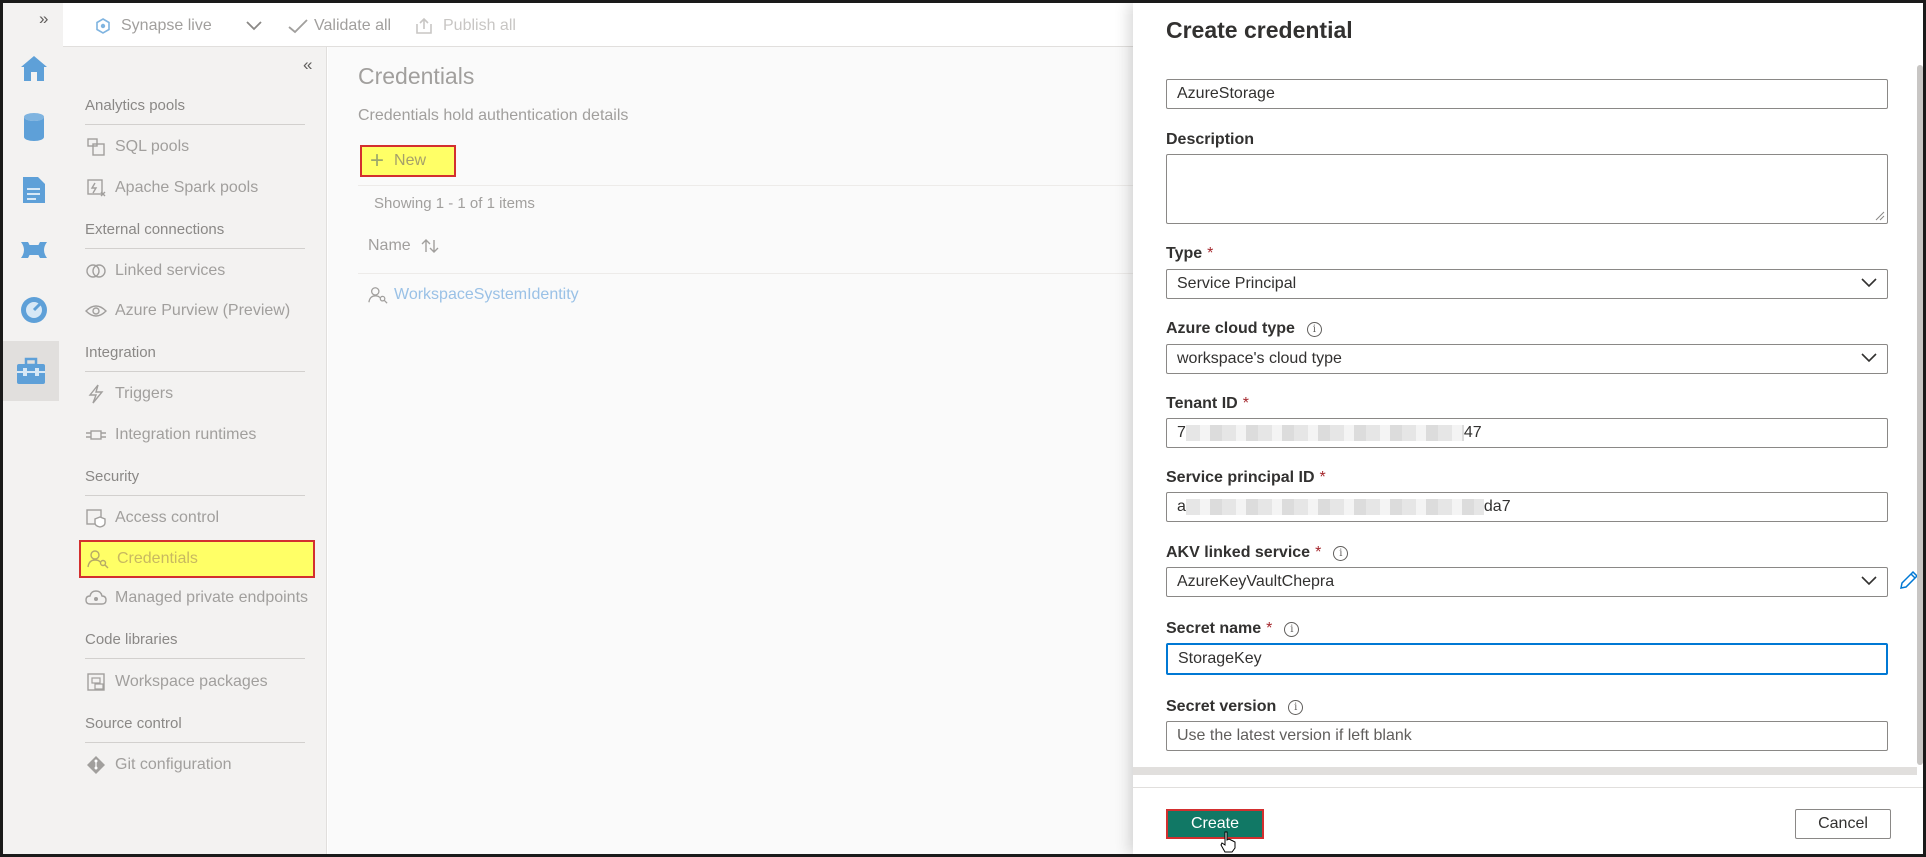 This screenshot has width=1926, height=857. I want to click on cancel-button: Cancel, so click(1843, 824).